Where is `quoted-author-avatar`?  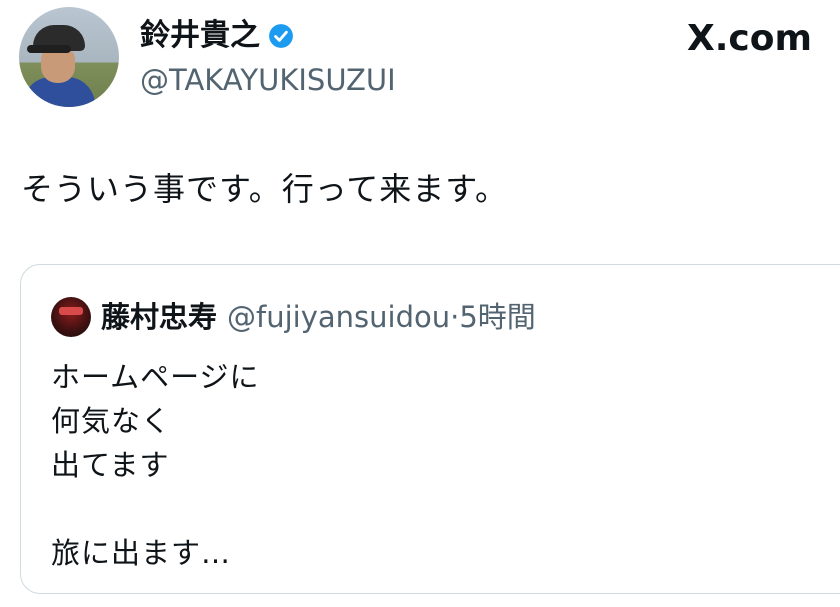
quoted-author-avatar is located at coordinates (71, 317).